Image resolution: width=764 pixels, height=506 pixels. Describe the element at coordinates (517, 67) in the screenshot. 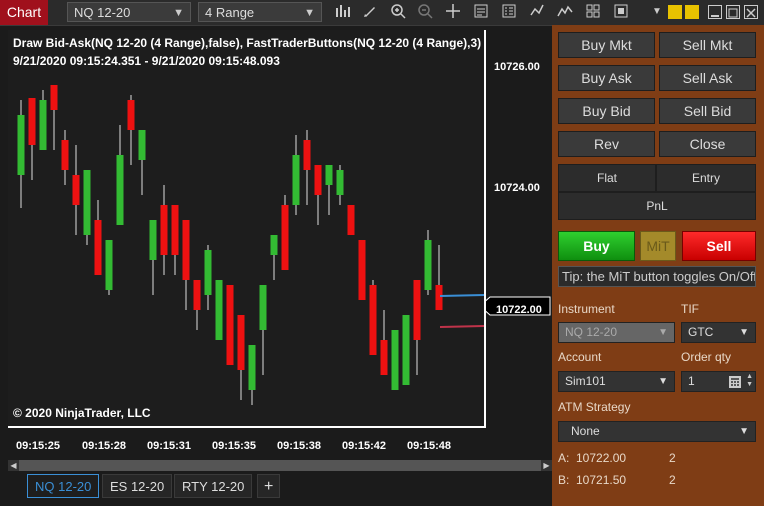

I see `price-axis-label: 10726.00` at that location.